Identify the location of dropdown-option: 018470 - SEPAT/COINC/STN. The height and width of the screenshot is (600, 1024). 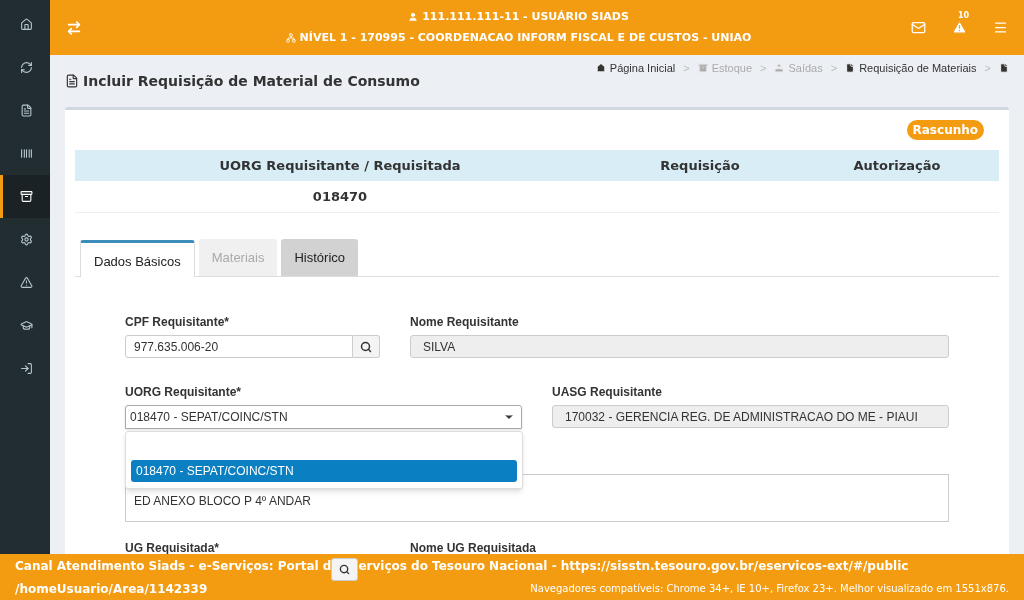
(324, 471).